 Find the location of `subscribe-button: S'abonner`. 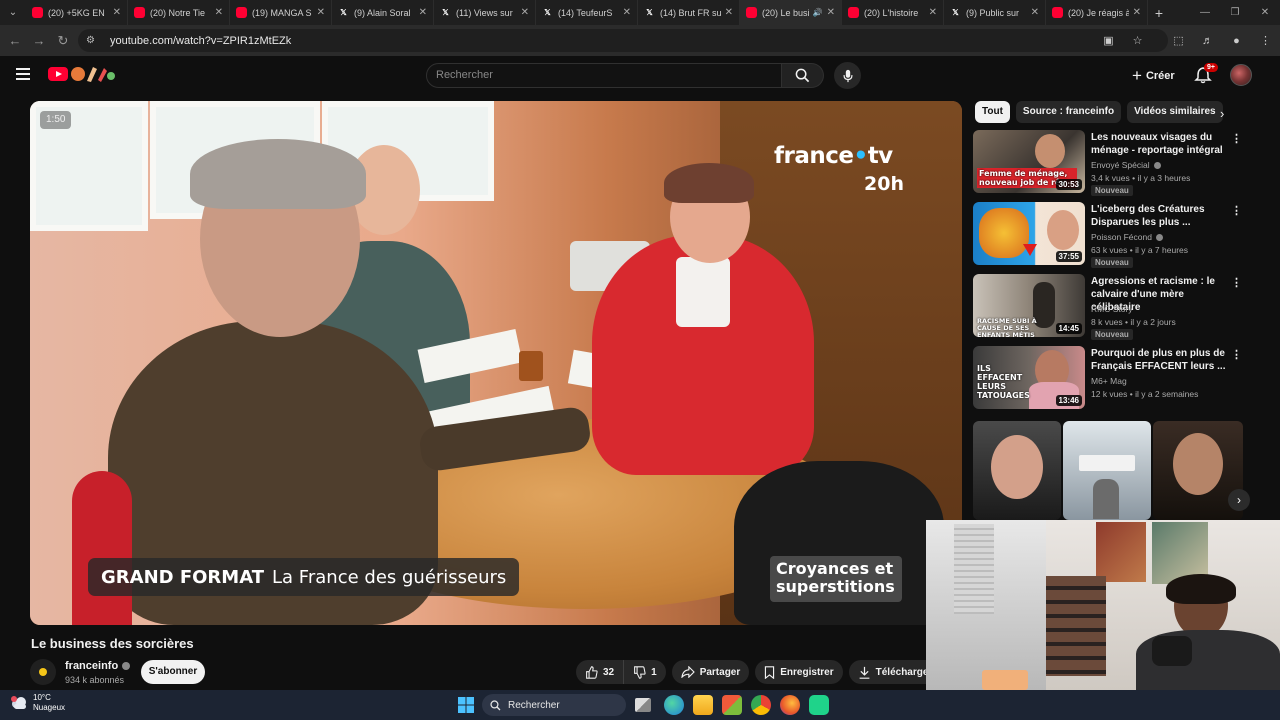

subscribe-button: S'abonner is located at coordinates (173, 672).